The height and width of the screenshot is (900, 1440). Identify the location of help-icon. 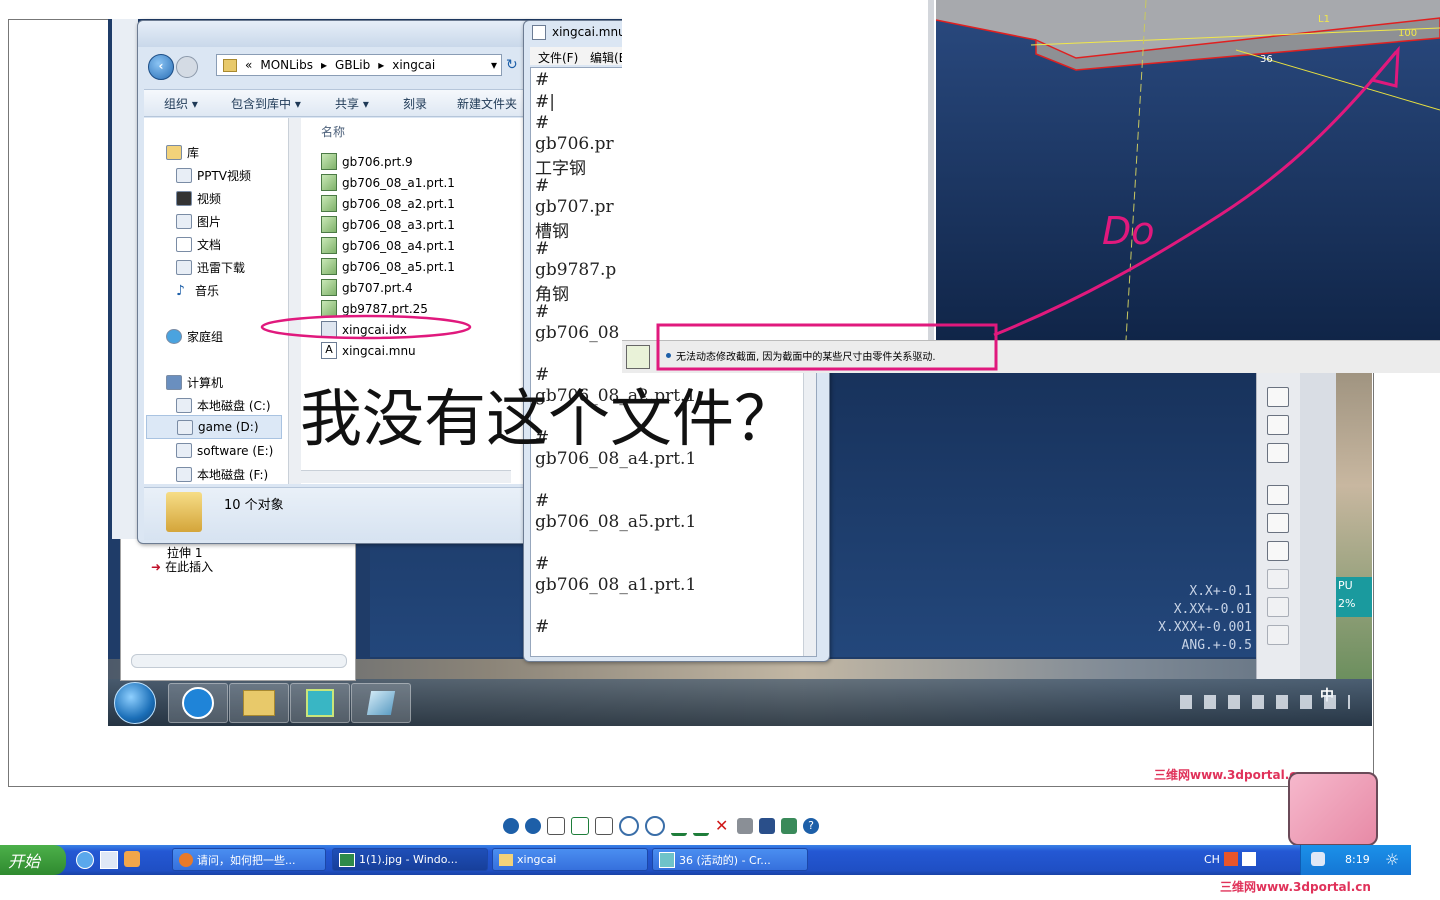
(1249, 859).